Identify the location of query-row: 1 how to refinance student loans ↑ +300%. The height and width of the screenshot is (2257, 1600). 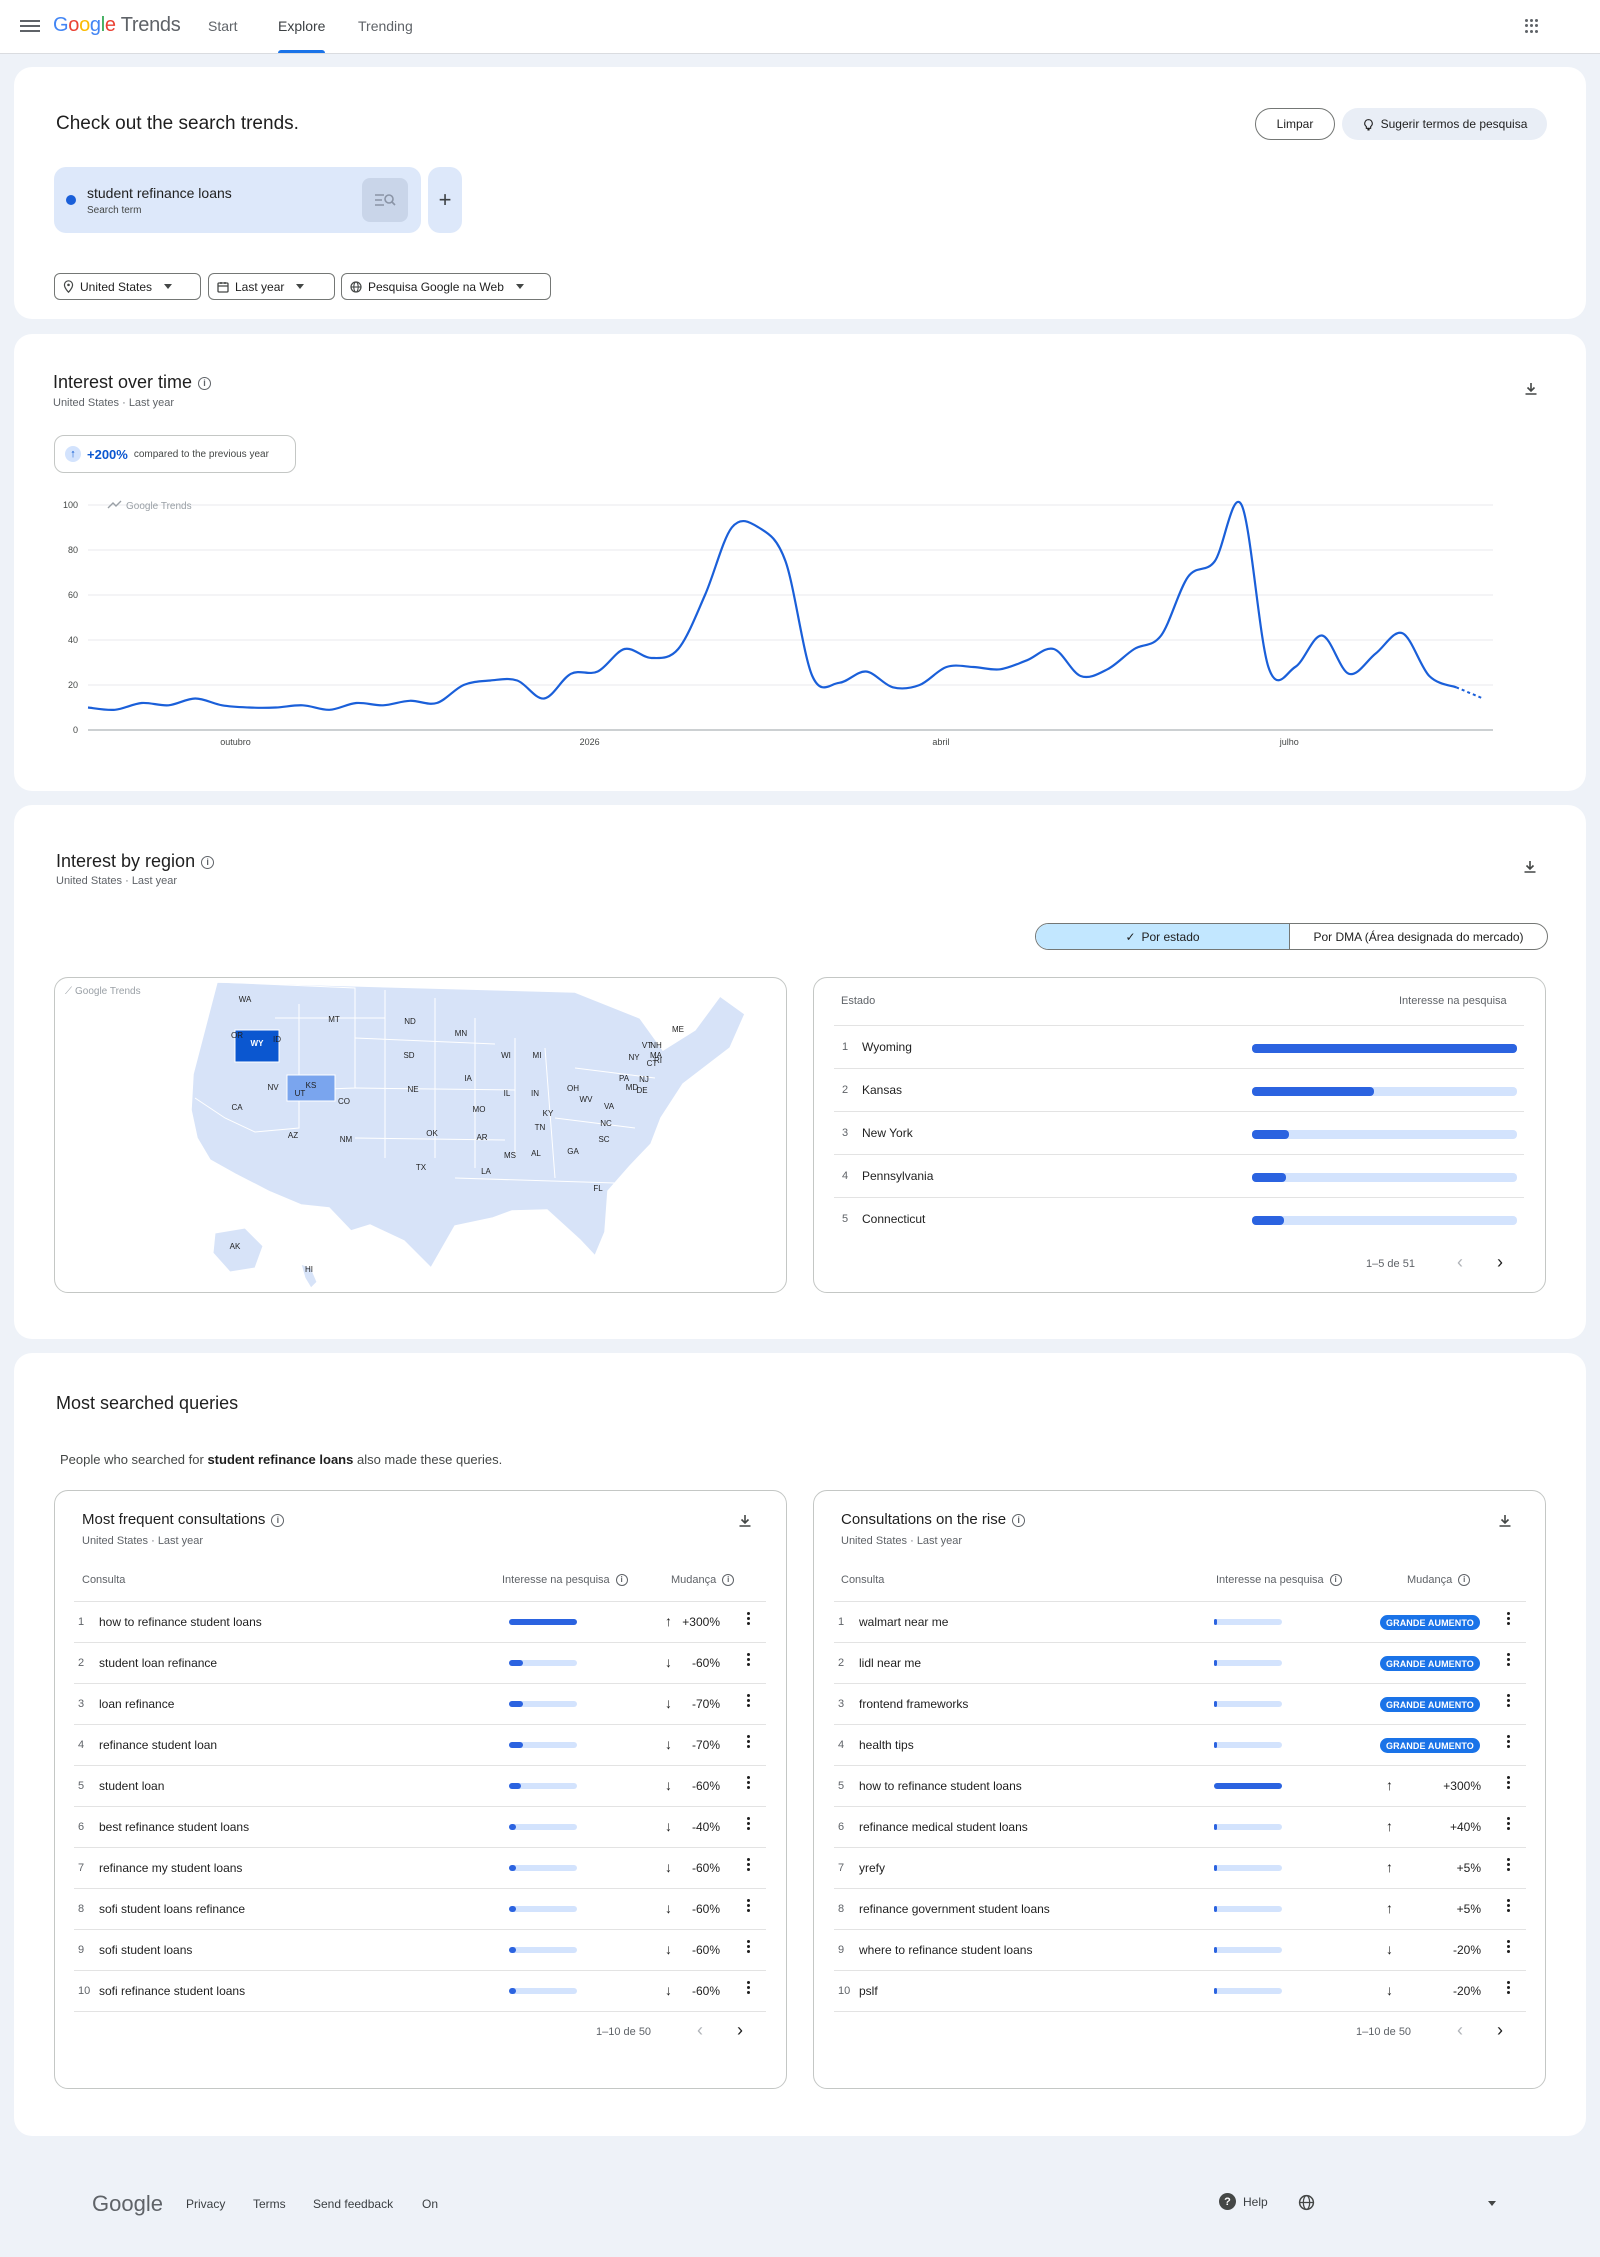
(420, 1622).